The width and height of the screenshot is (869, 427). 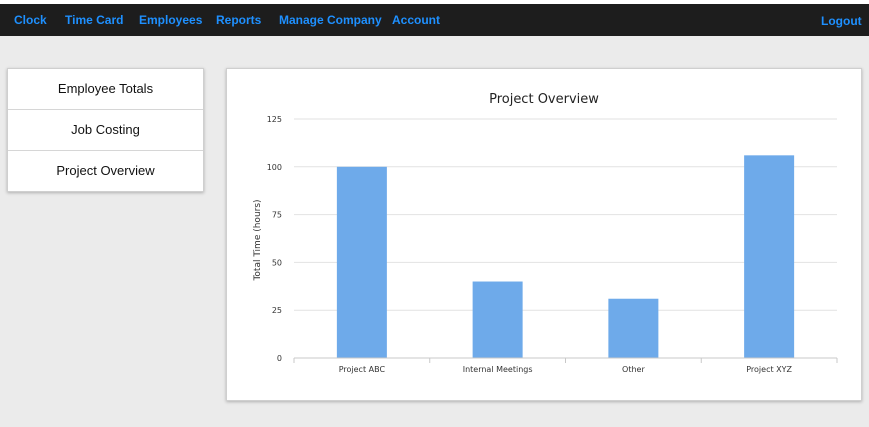 I want to click on sidebar-item-employee-totals: Employee Totals, so click(x=105, y=89).